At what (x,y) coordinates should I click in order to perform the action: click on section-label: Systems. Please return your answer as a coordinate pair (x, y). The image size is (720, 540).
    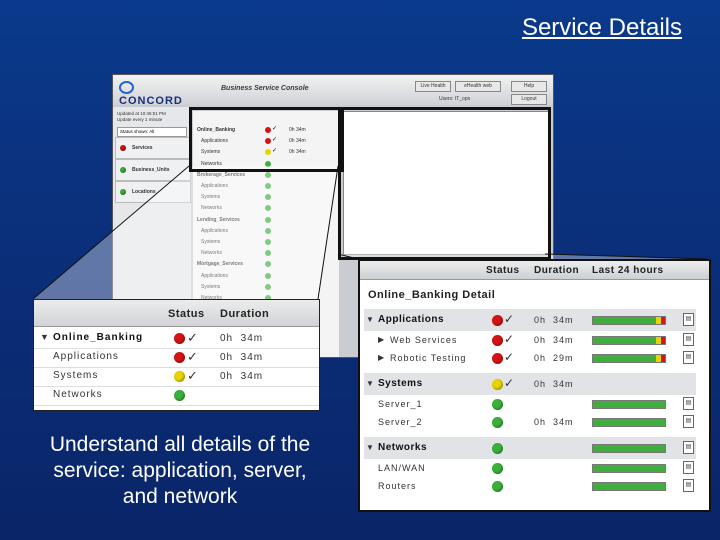
    Looking at the image, I should click on (400, 383).